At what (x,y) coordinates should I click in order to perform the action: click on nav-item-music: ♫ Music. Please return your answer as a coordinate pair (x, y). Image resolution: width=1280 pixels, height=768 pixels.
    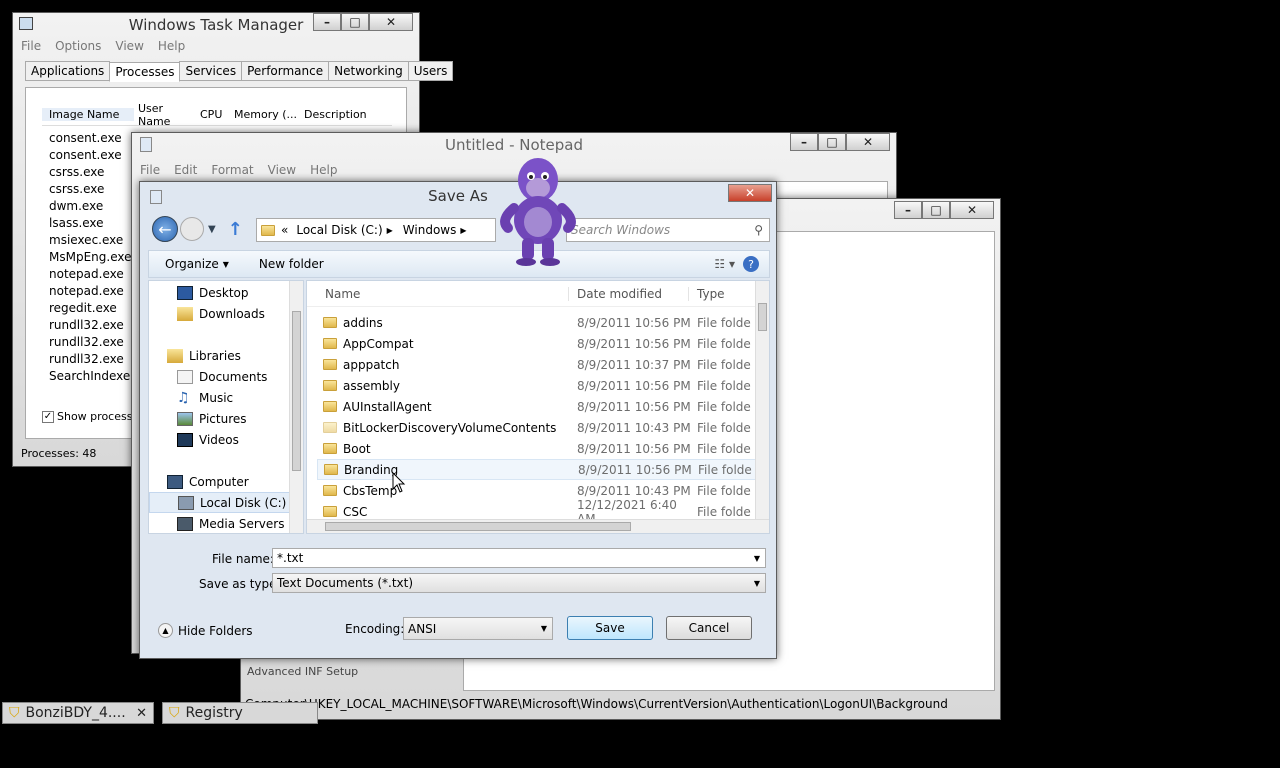
    Looking at the image, I should click on (226, 397).